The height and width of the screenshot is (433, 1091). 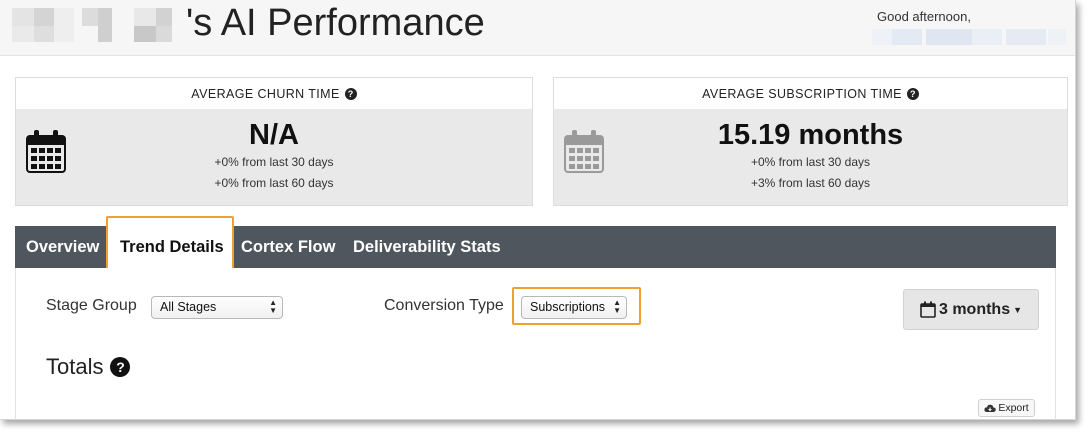 What do you see at coordinates (274, 183) in the screenshot?
I see `churn-change-60: +0% from last 60 days` at bounding box center [274, 183].